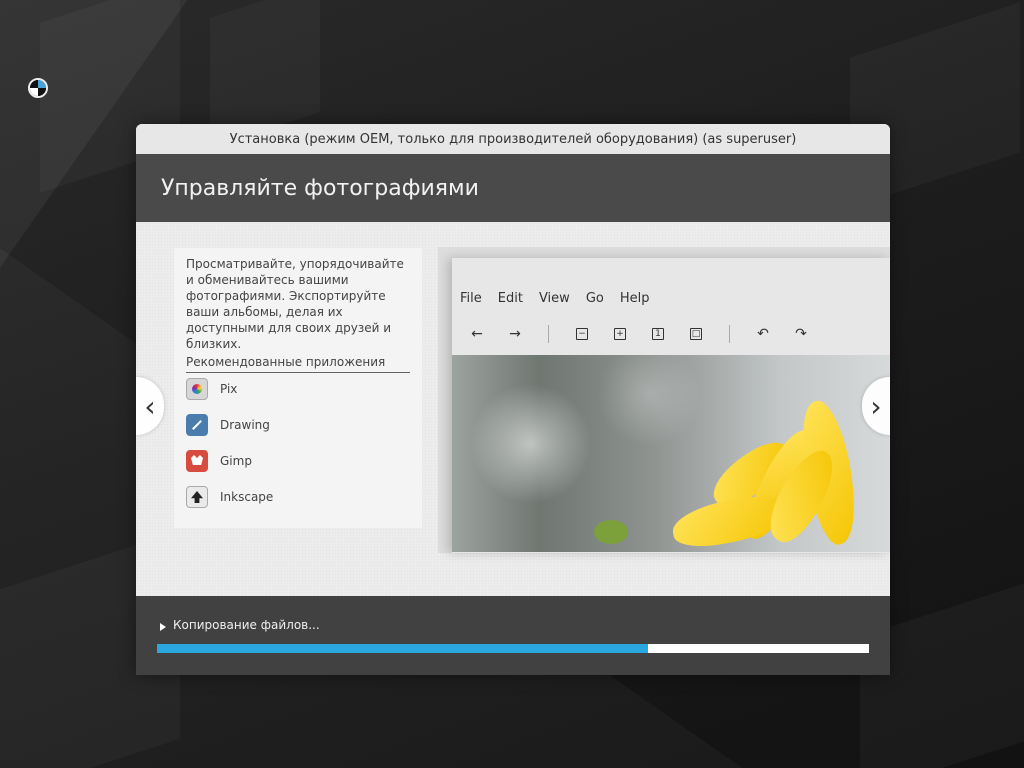 The height and width of the screenshot is (768, 1024). What do you see at coordinates (245, 425) in the screenshot?
I see `recommended-app-label: Drawing` at bounding box center [245, 425].